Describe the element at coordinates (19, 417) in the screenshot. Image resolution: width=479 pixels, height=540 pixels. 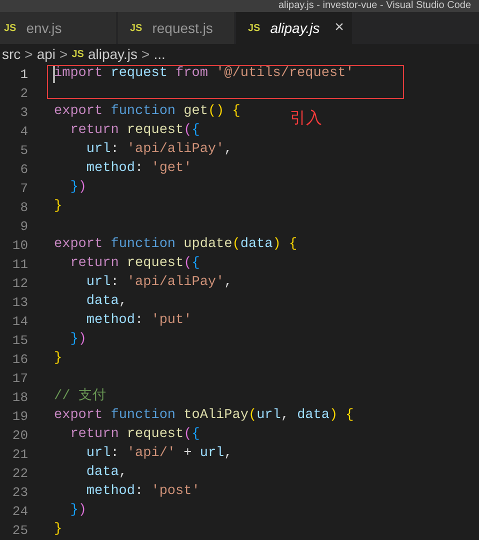
I see `line-number: 19` at that location.